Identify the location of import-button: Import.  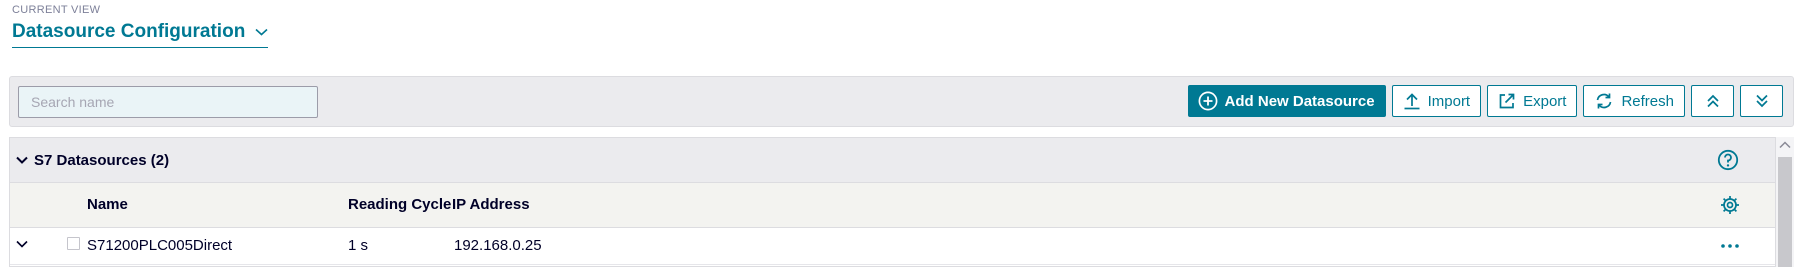
(1436, 101).